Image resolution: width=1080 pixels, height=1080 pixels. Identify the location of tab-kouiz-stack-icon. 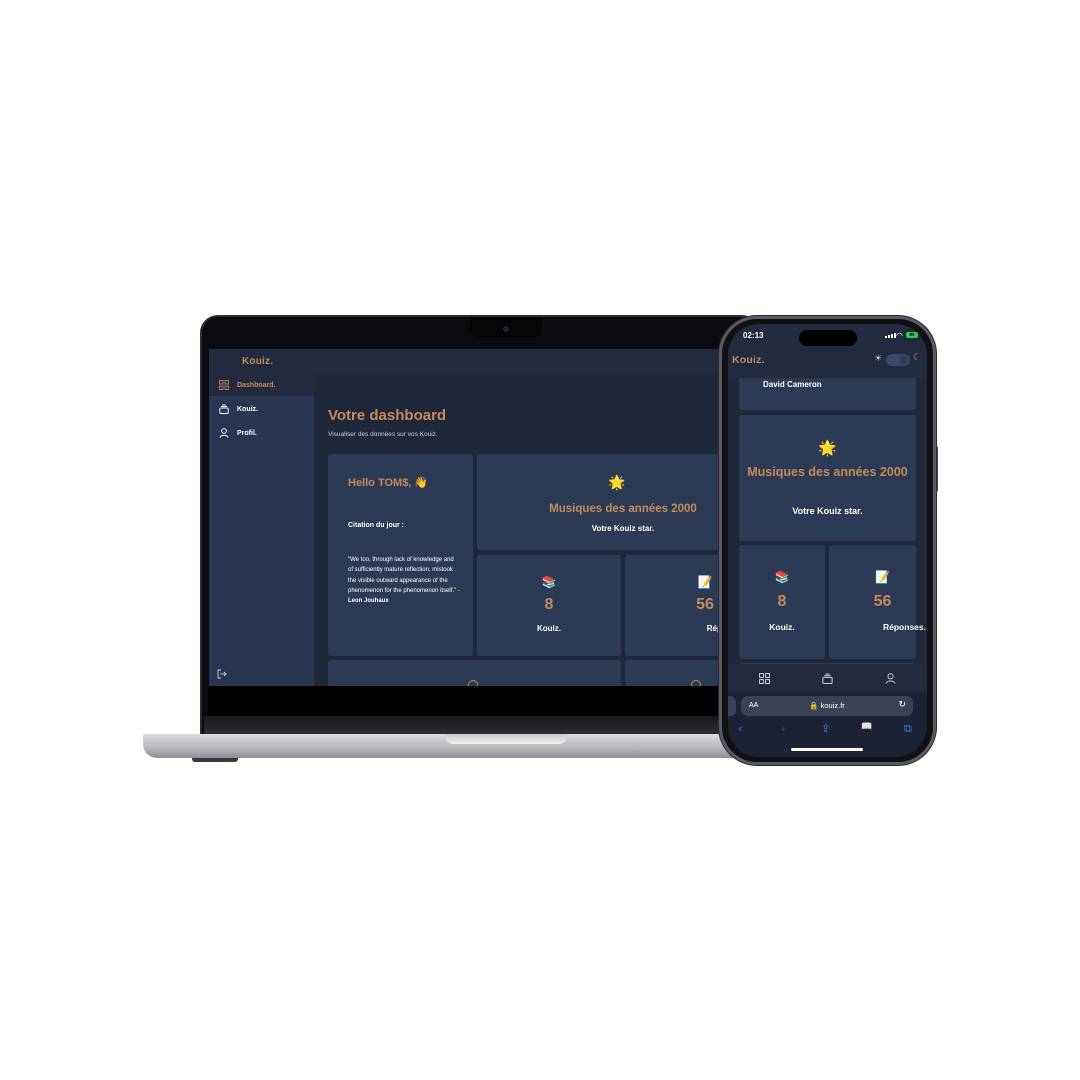
(827, 678).